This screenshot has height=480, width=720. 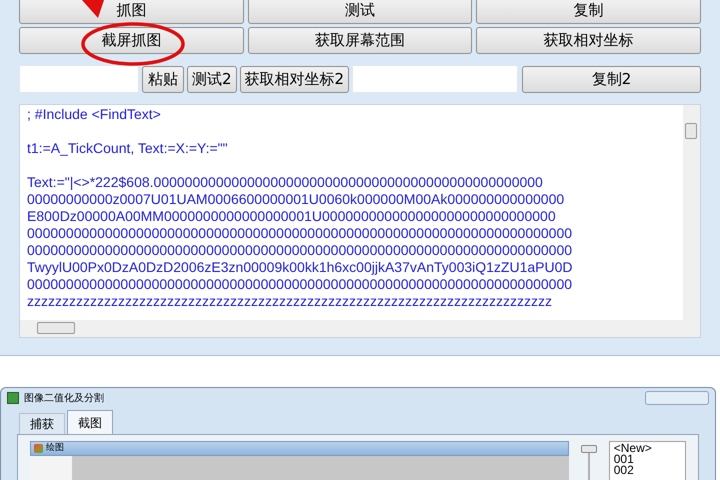 What do you see at coordinates (295, 199) in the screenshot?
I see `code-line: 00000000000z0007U01UAM0006600000001U0060k000000M00Ak000000000000000` at bounding box center [295, 199].